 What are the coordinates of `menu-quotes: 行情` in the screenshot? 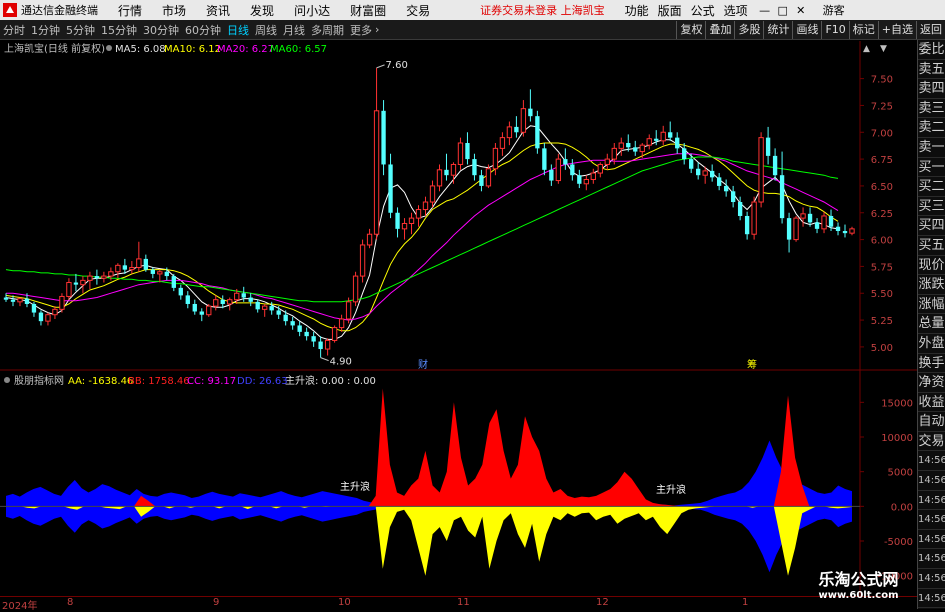 It's located at (130, 10).